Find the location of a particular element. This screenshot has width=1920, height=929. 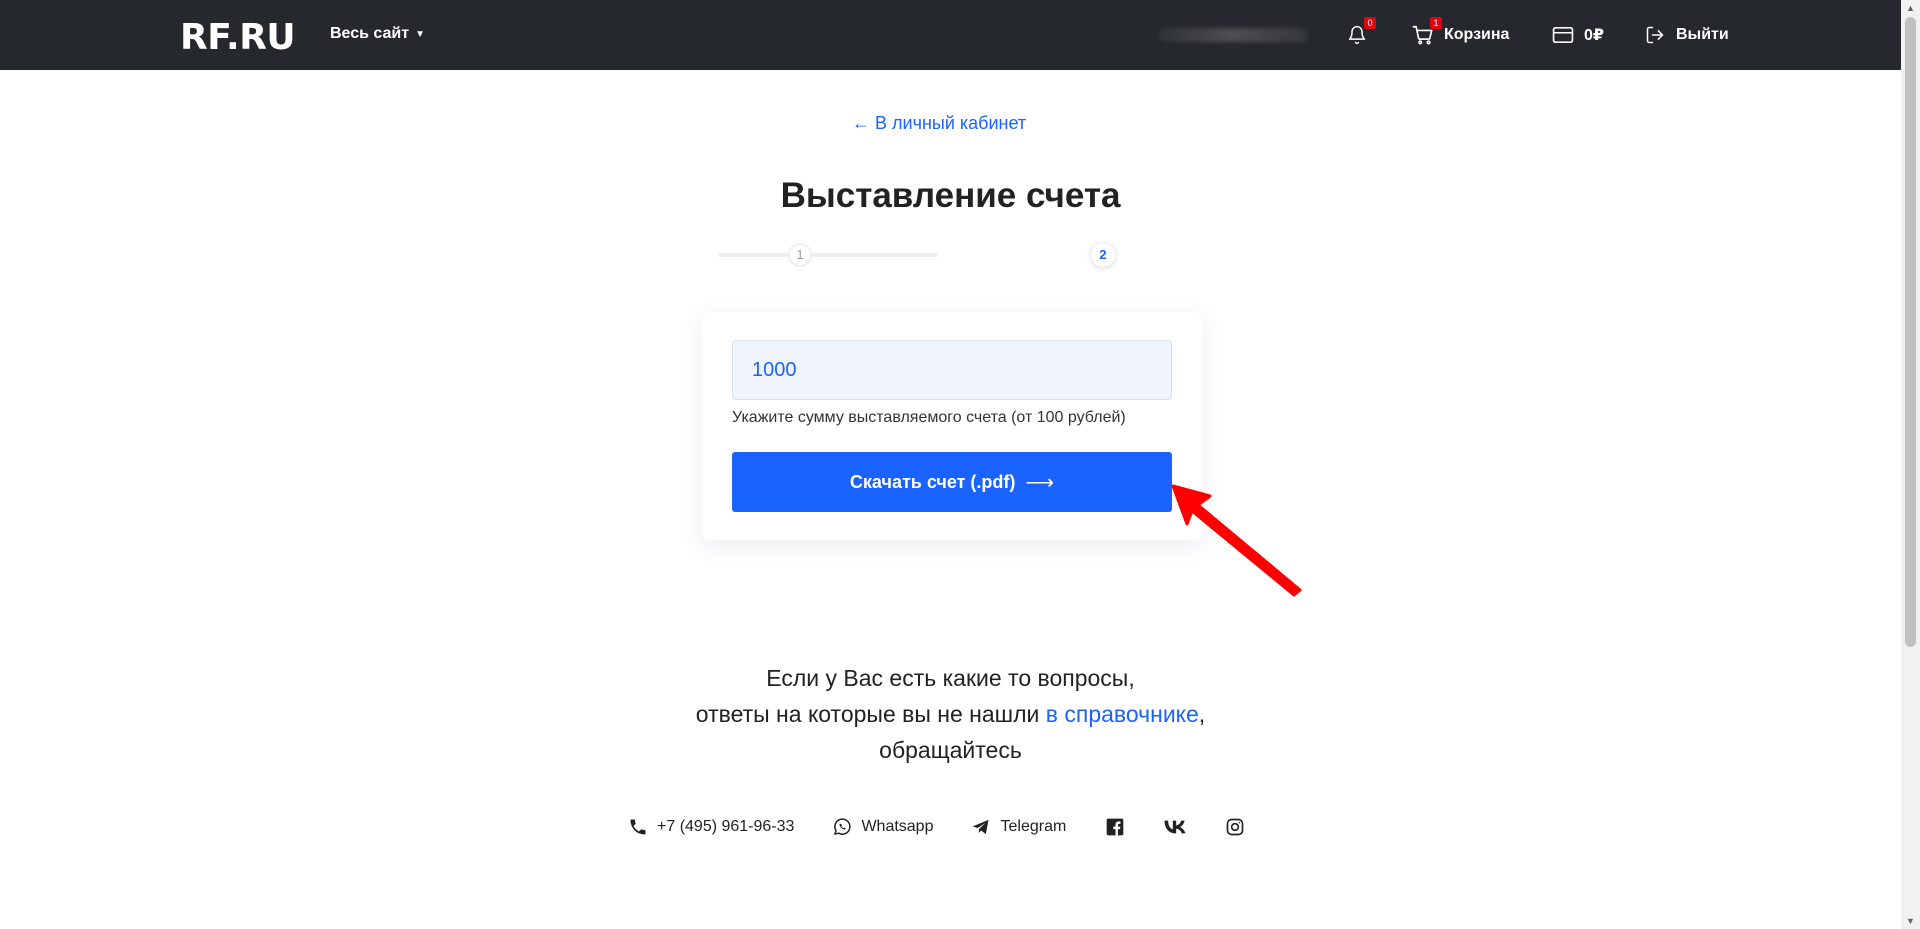

phone-icon is located at coordinates (638, 827).